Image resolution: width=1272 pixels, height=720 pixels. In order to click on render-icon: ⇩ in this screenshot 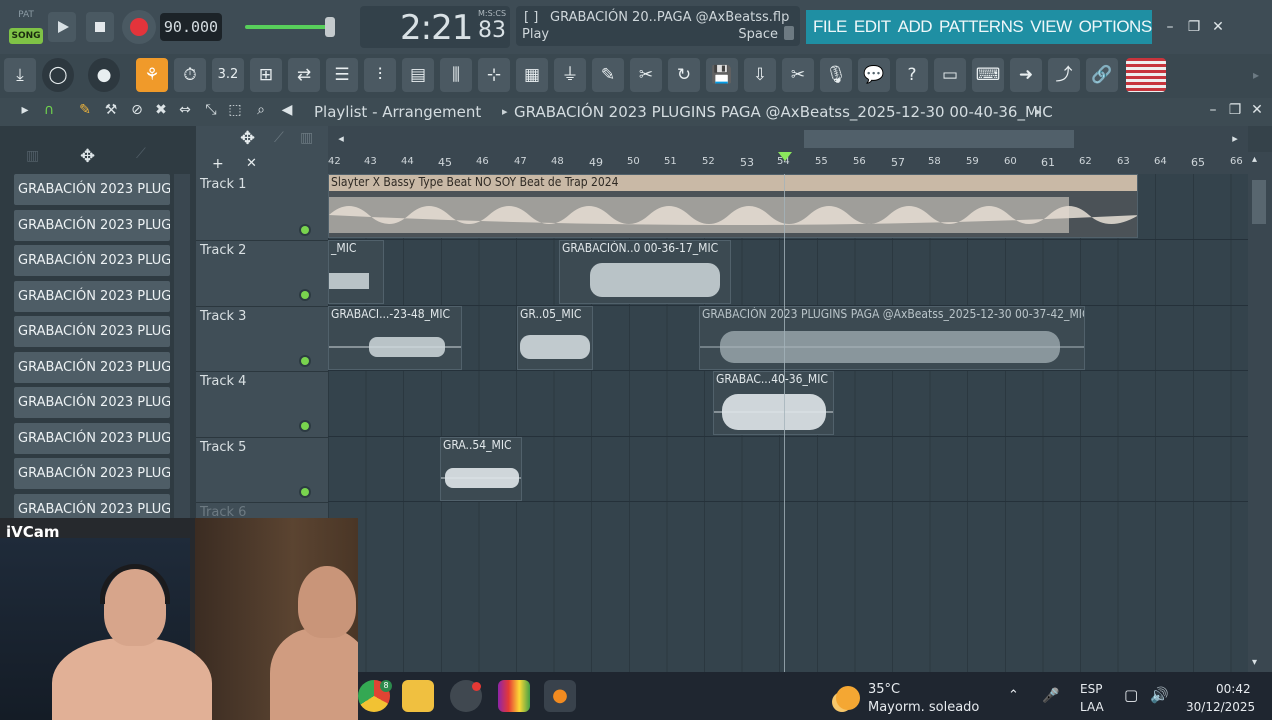, I will do `click(760, 75)`.